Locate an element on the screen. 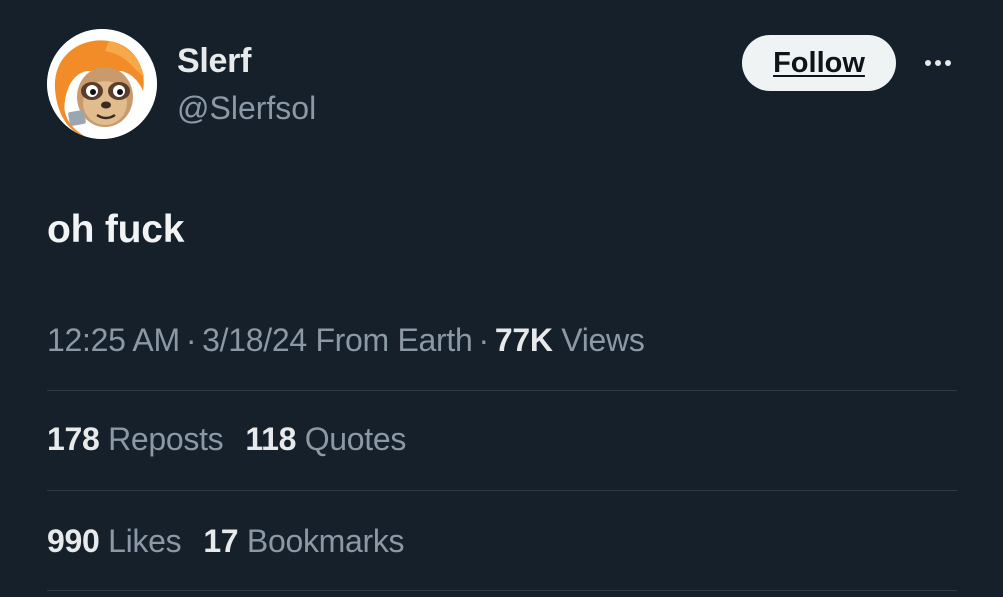 The height and width of the screenshot is (597, 1003). user-handle: @Slerfsol is located at coordinates (246, 108).